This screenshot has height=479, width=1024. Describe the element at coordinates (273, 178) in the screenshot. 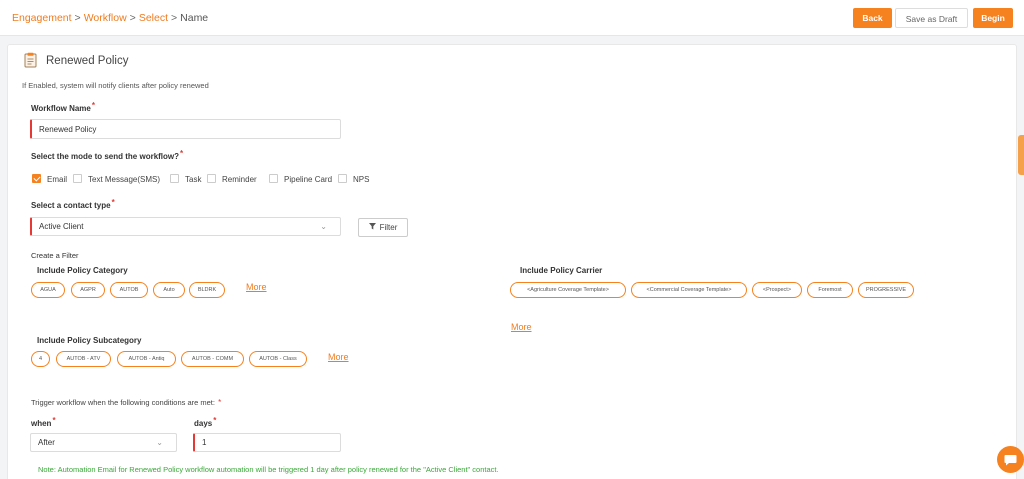

I see `pipeline-card-checkbox` at that location.